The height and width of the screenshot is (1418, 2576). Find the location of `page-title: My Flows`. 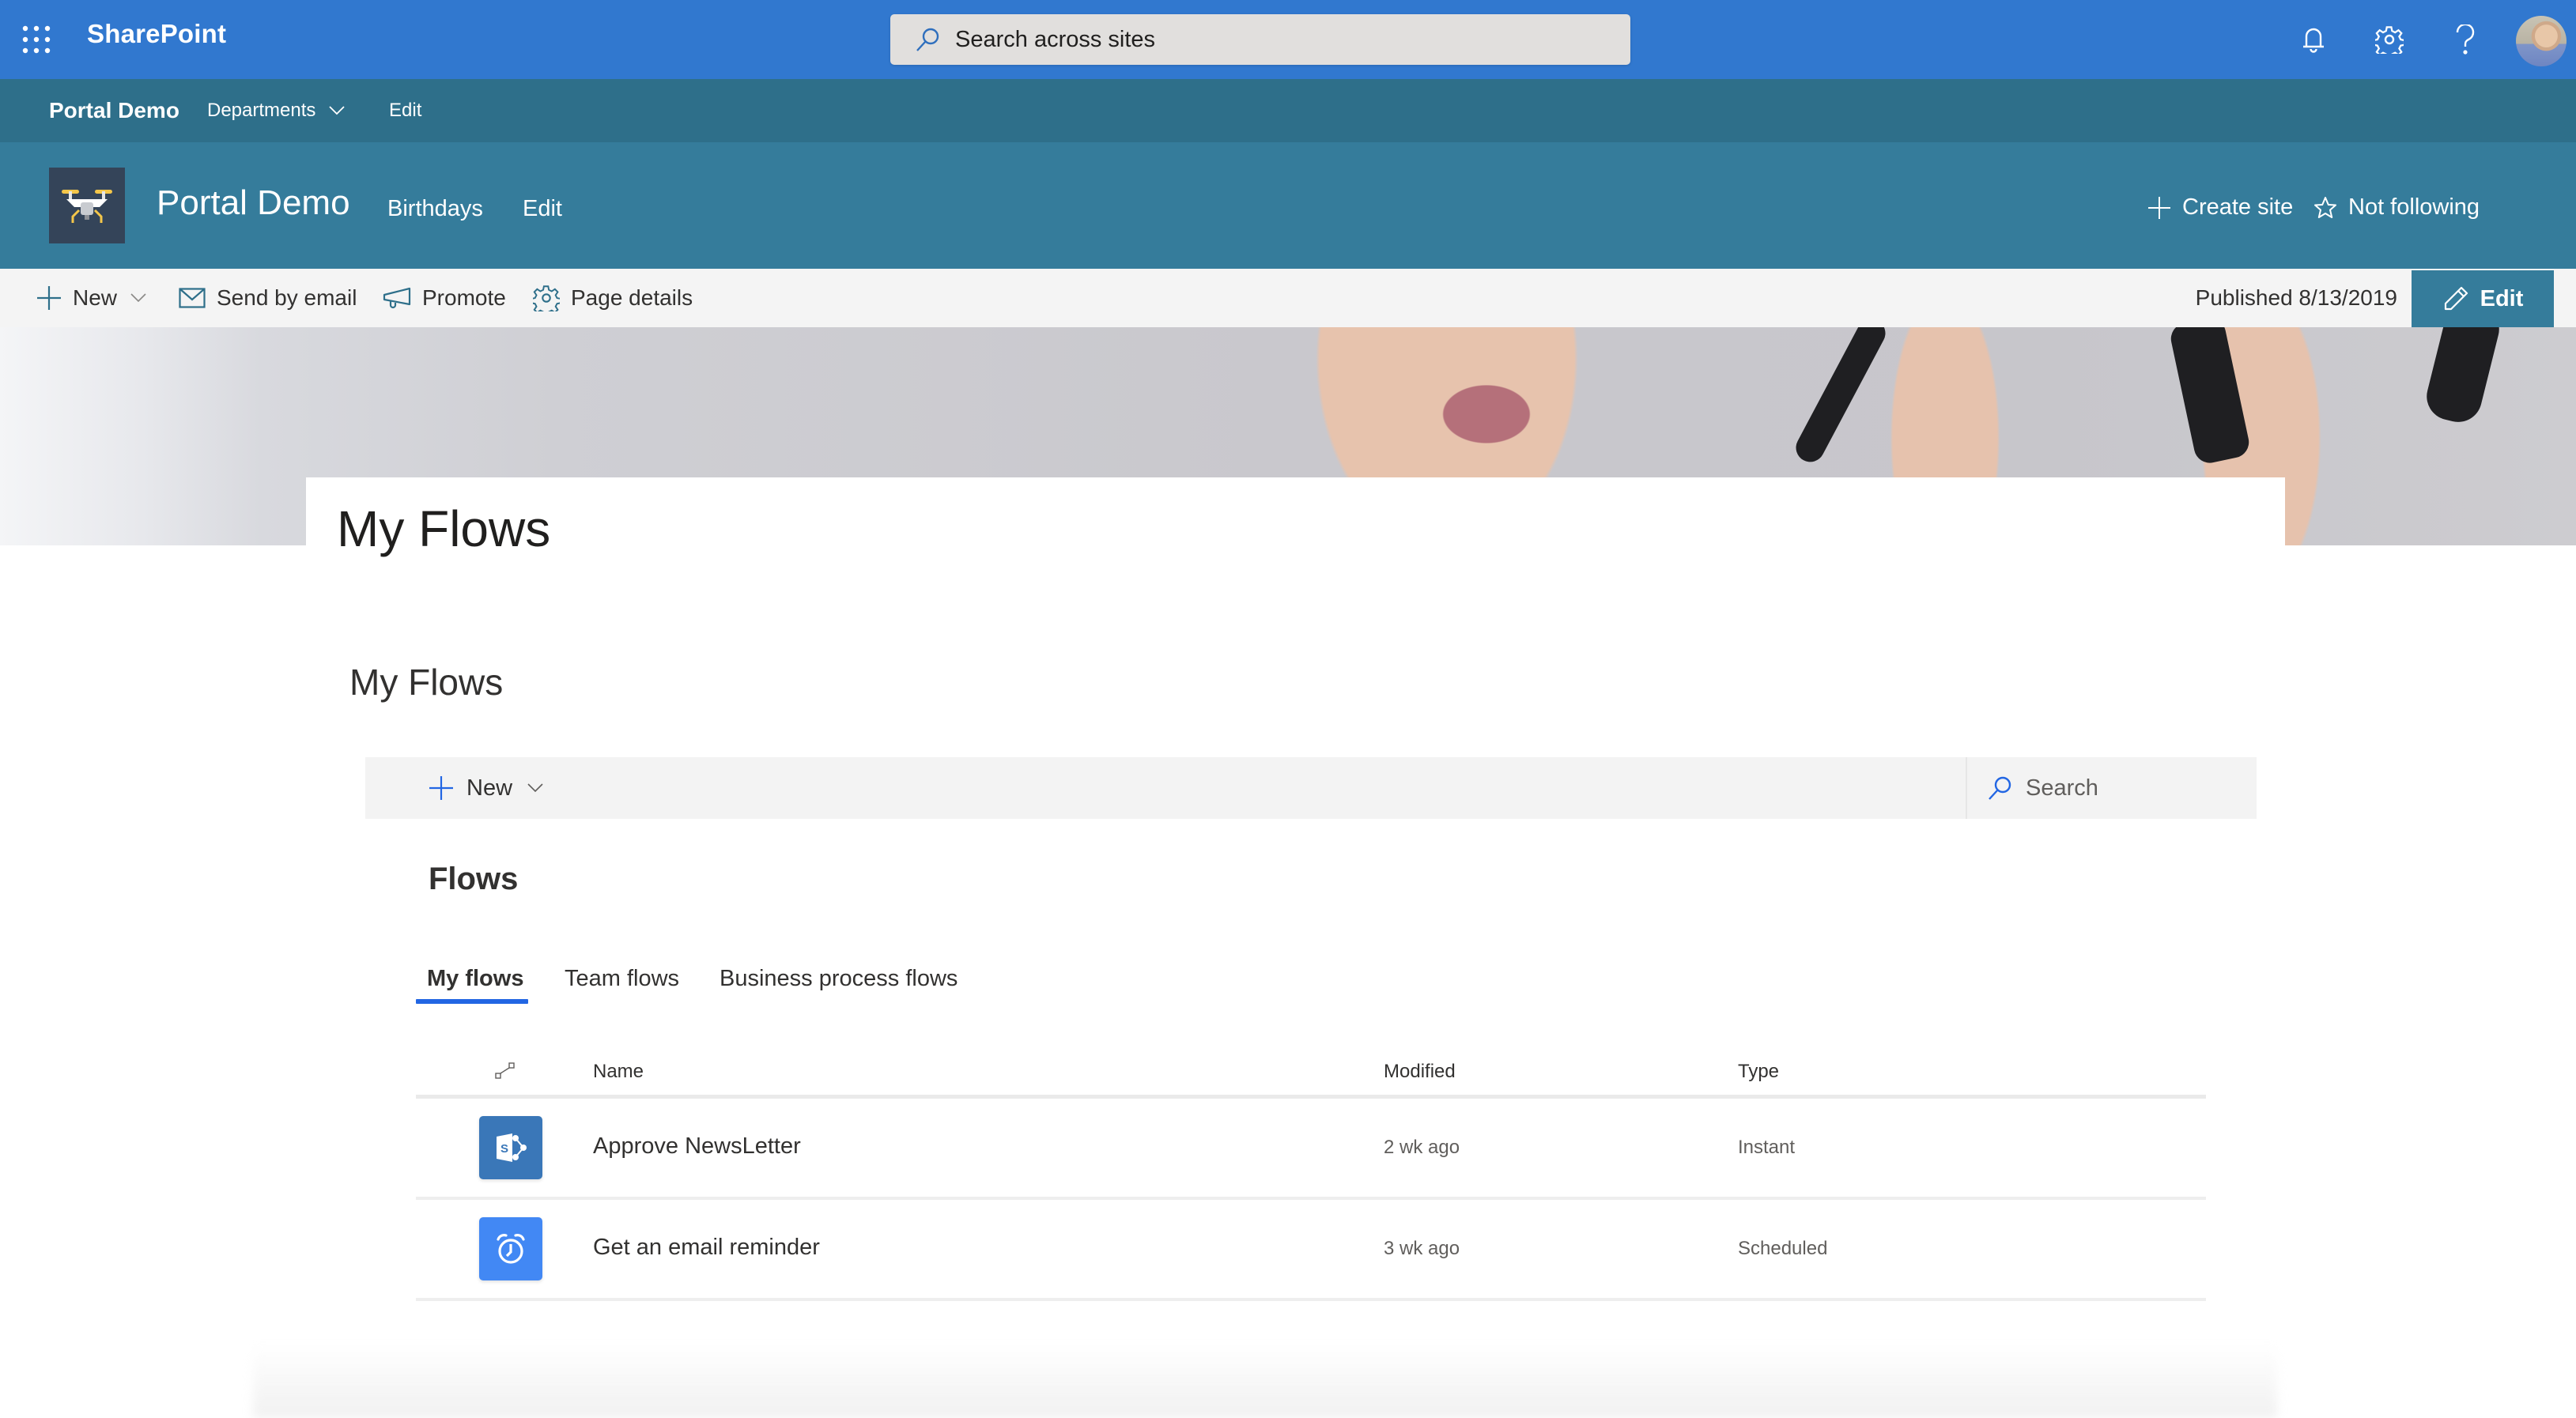

page-title: My Flows is located at coordinates (444, 528).